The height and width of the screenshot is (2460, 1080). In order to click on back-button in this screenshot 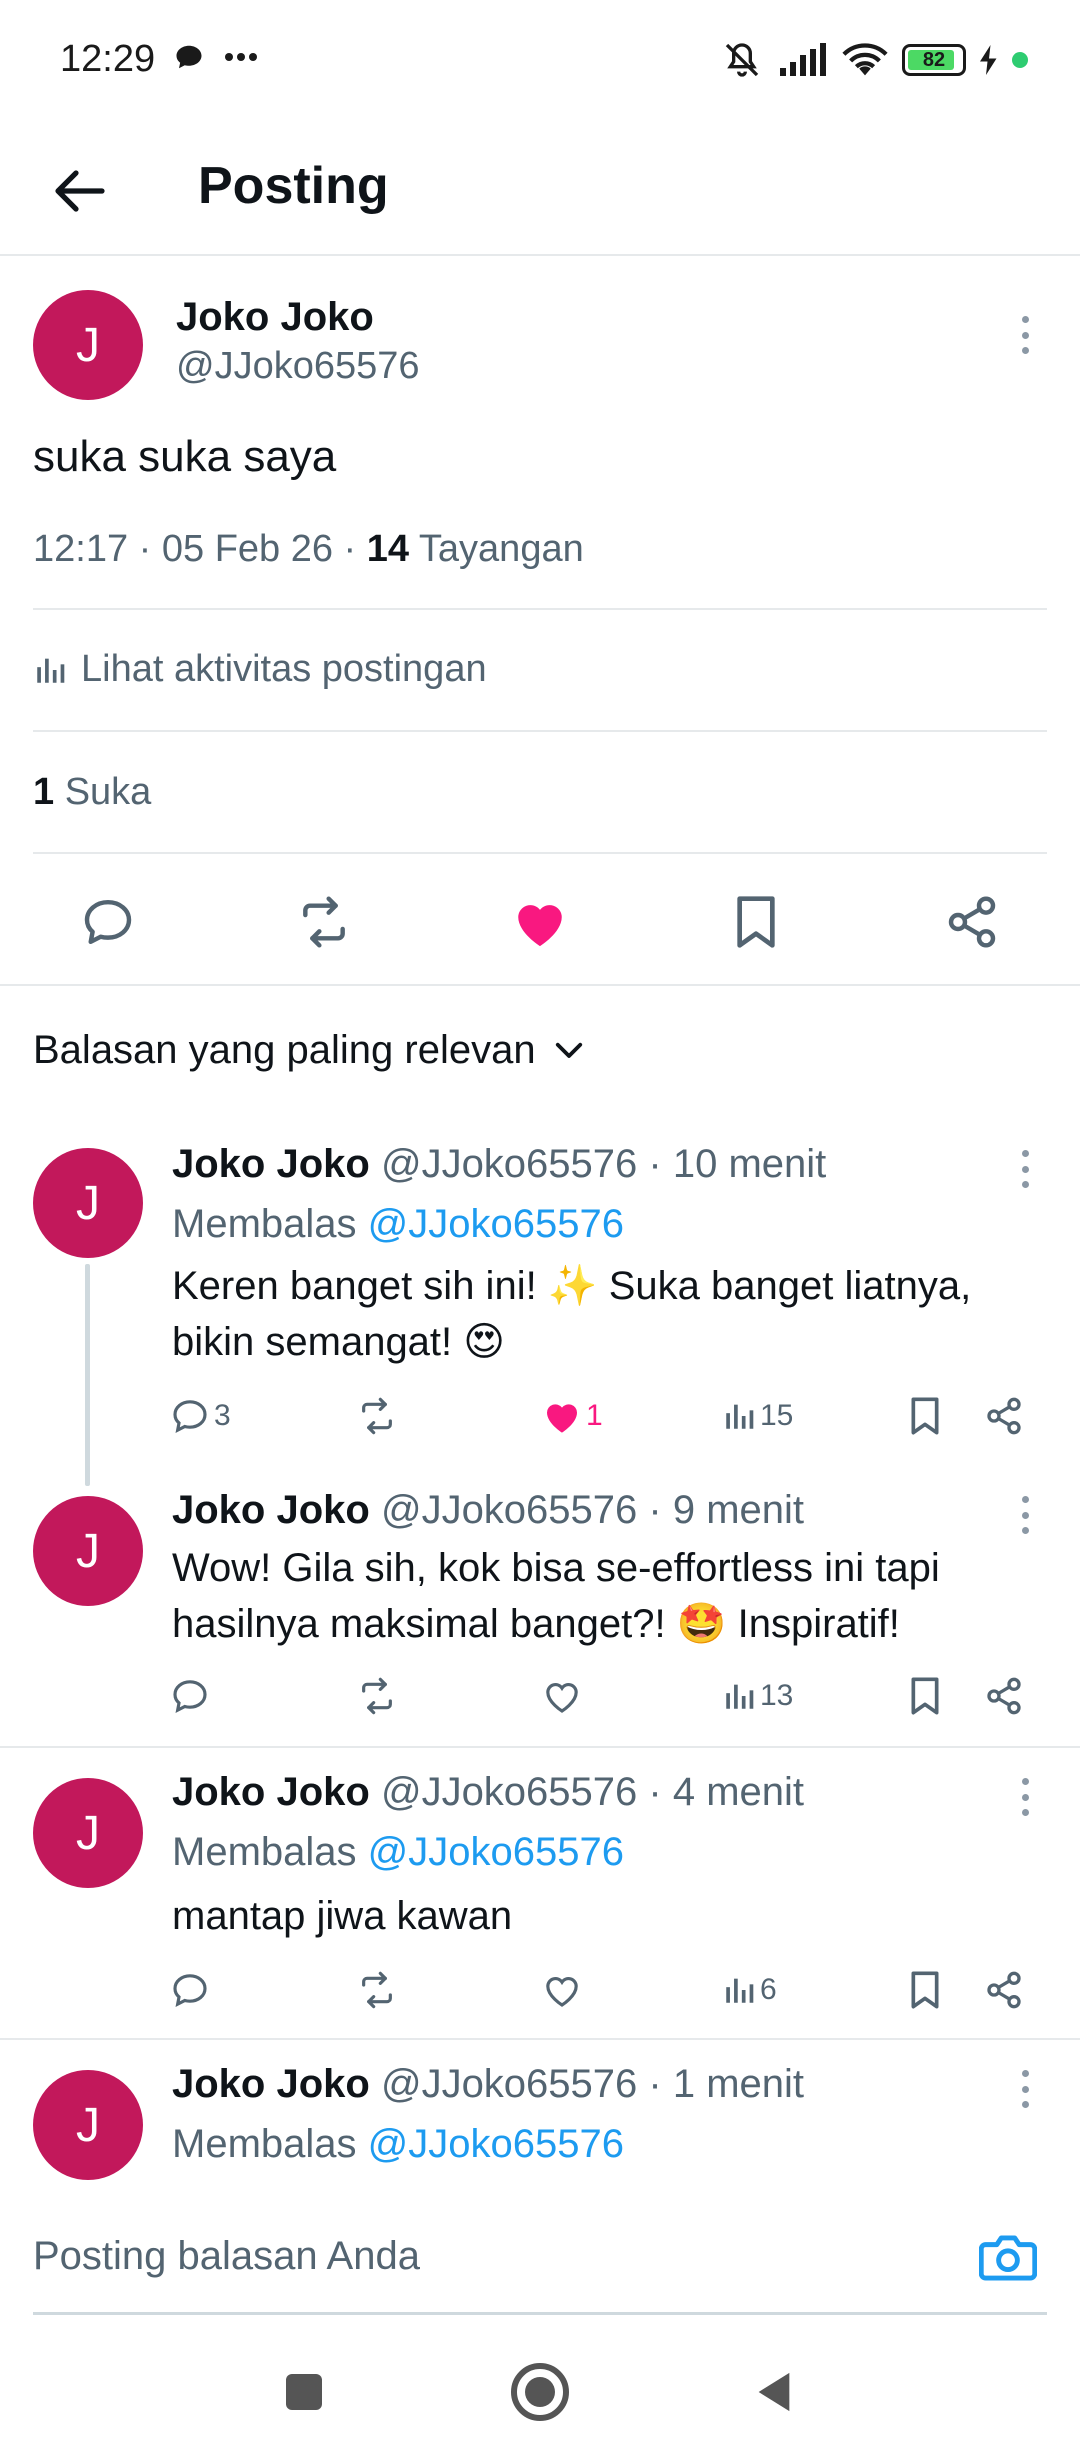, I will do `click(80, 191)`.